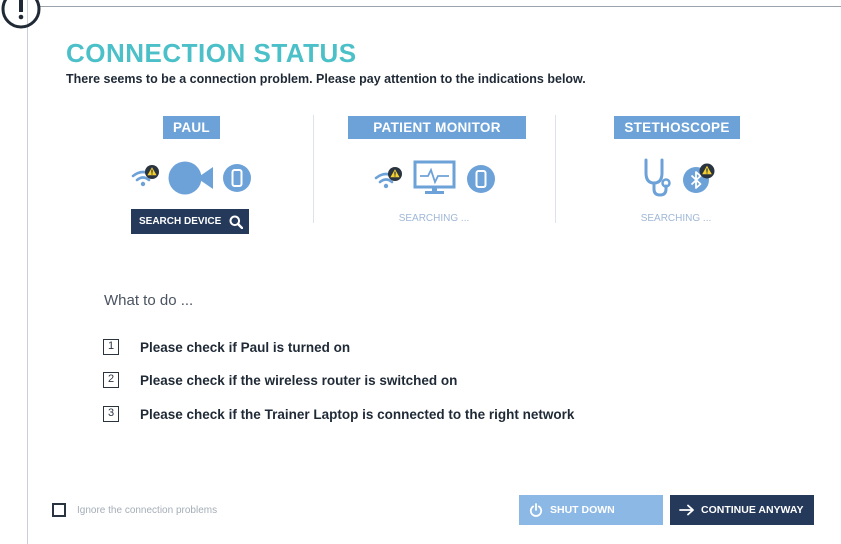  What do you see at coordinates (211, 53) in the screenshot?
I see `page-title: CONNECTION STATUS` at bounding box center [211, 53].